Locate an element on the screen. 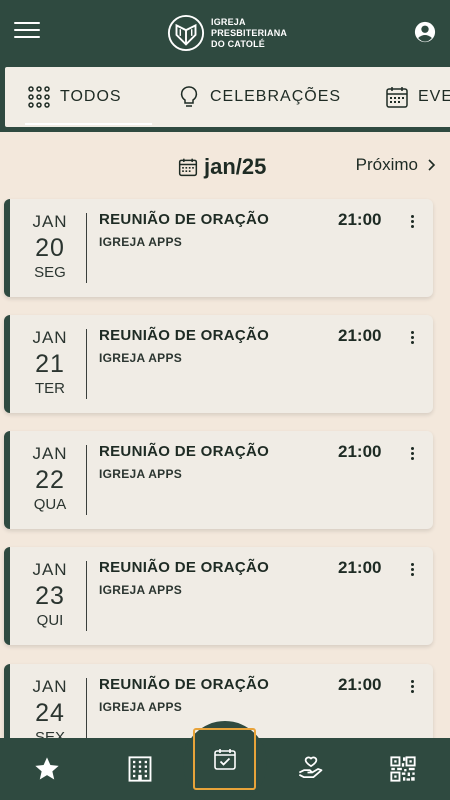  nav-donations is located at coordinates (311, 769).